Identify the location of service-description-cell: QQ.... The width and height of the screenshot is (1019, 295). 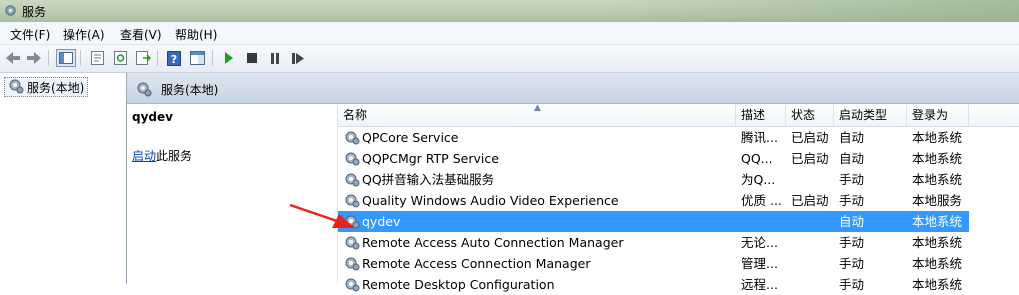
(757, 158).